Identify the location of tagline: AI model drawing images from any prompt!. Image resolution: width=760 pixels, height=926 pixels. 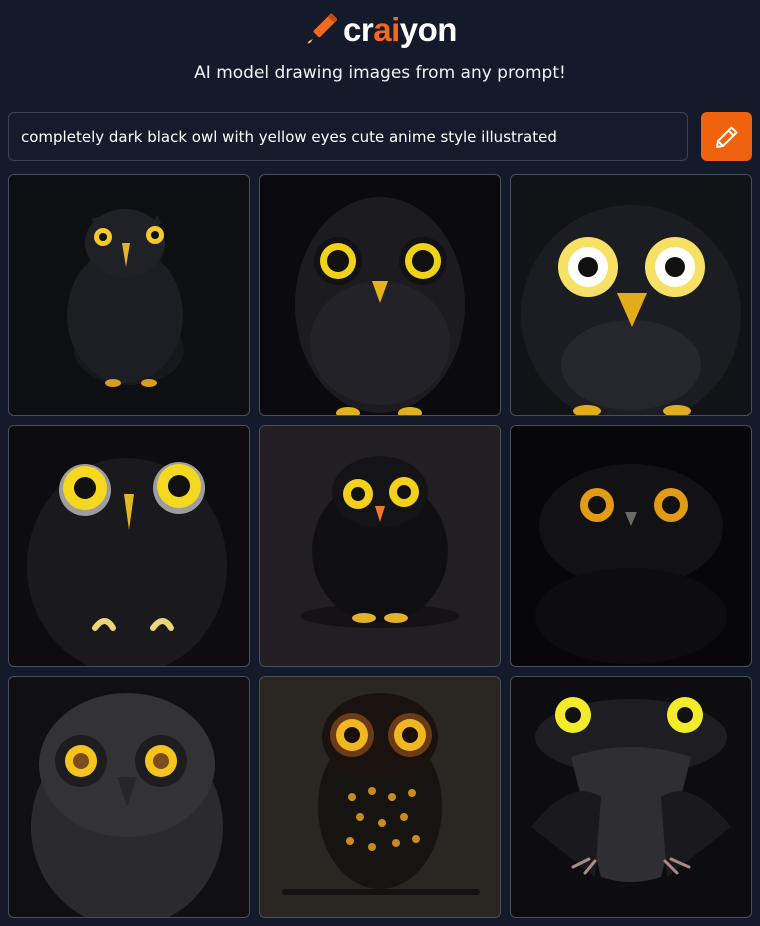
(380, 73).